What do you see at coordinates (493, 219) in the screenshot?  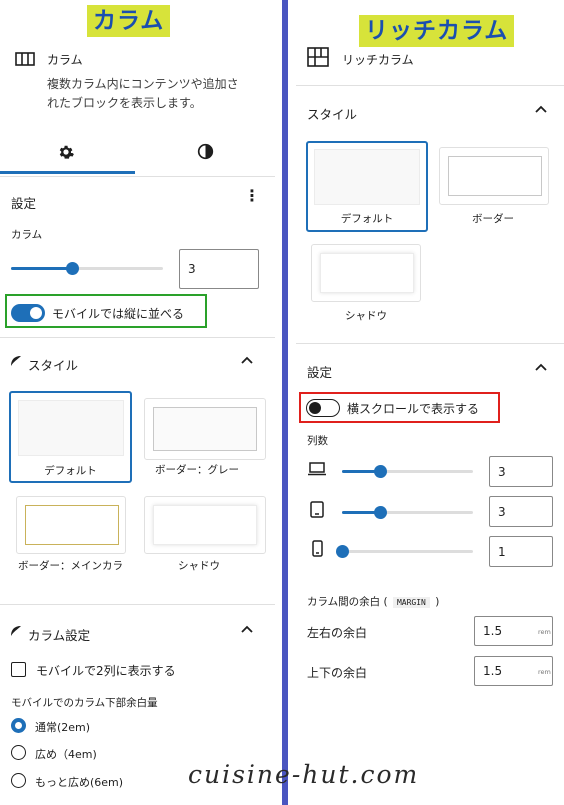 I see `style-option-label: ボーダー` at bounding box center [493, 219].